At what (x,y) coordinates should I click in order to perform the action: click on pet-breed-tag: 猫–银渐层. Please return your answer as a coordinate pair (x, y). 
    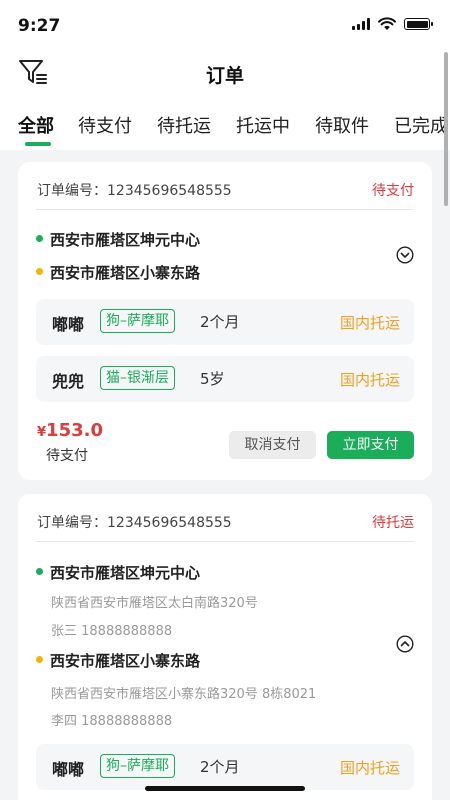
    Looking at the image, I should click on (137, 378).